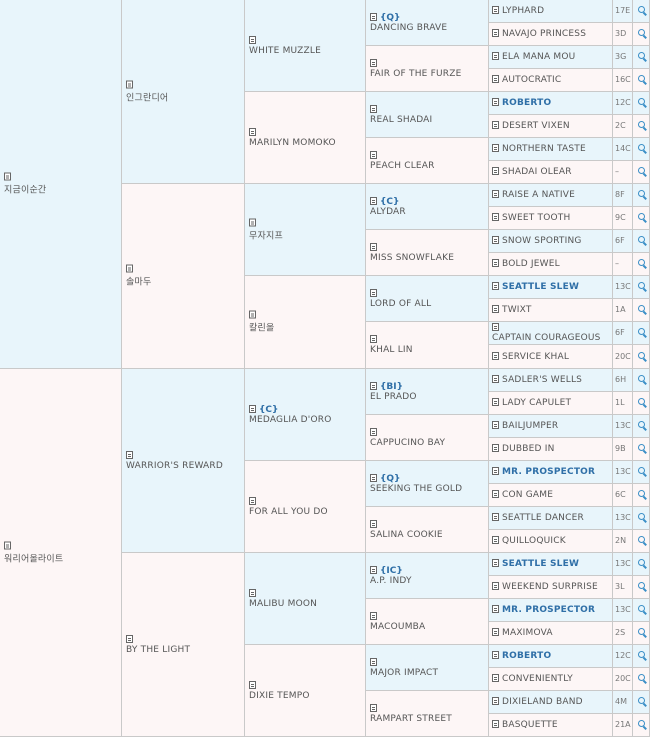  What do you see at coordinates (428, 120) in the screenshot?
I see `horse-name: REAL SHADAI` at bounding box center [428, 120].